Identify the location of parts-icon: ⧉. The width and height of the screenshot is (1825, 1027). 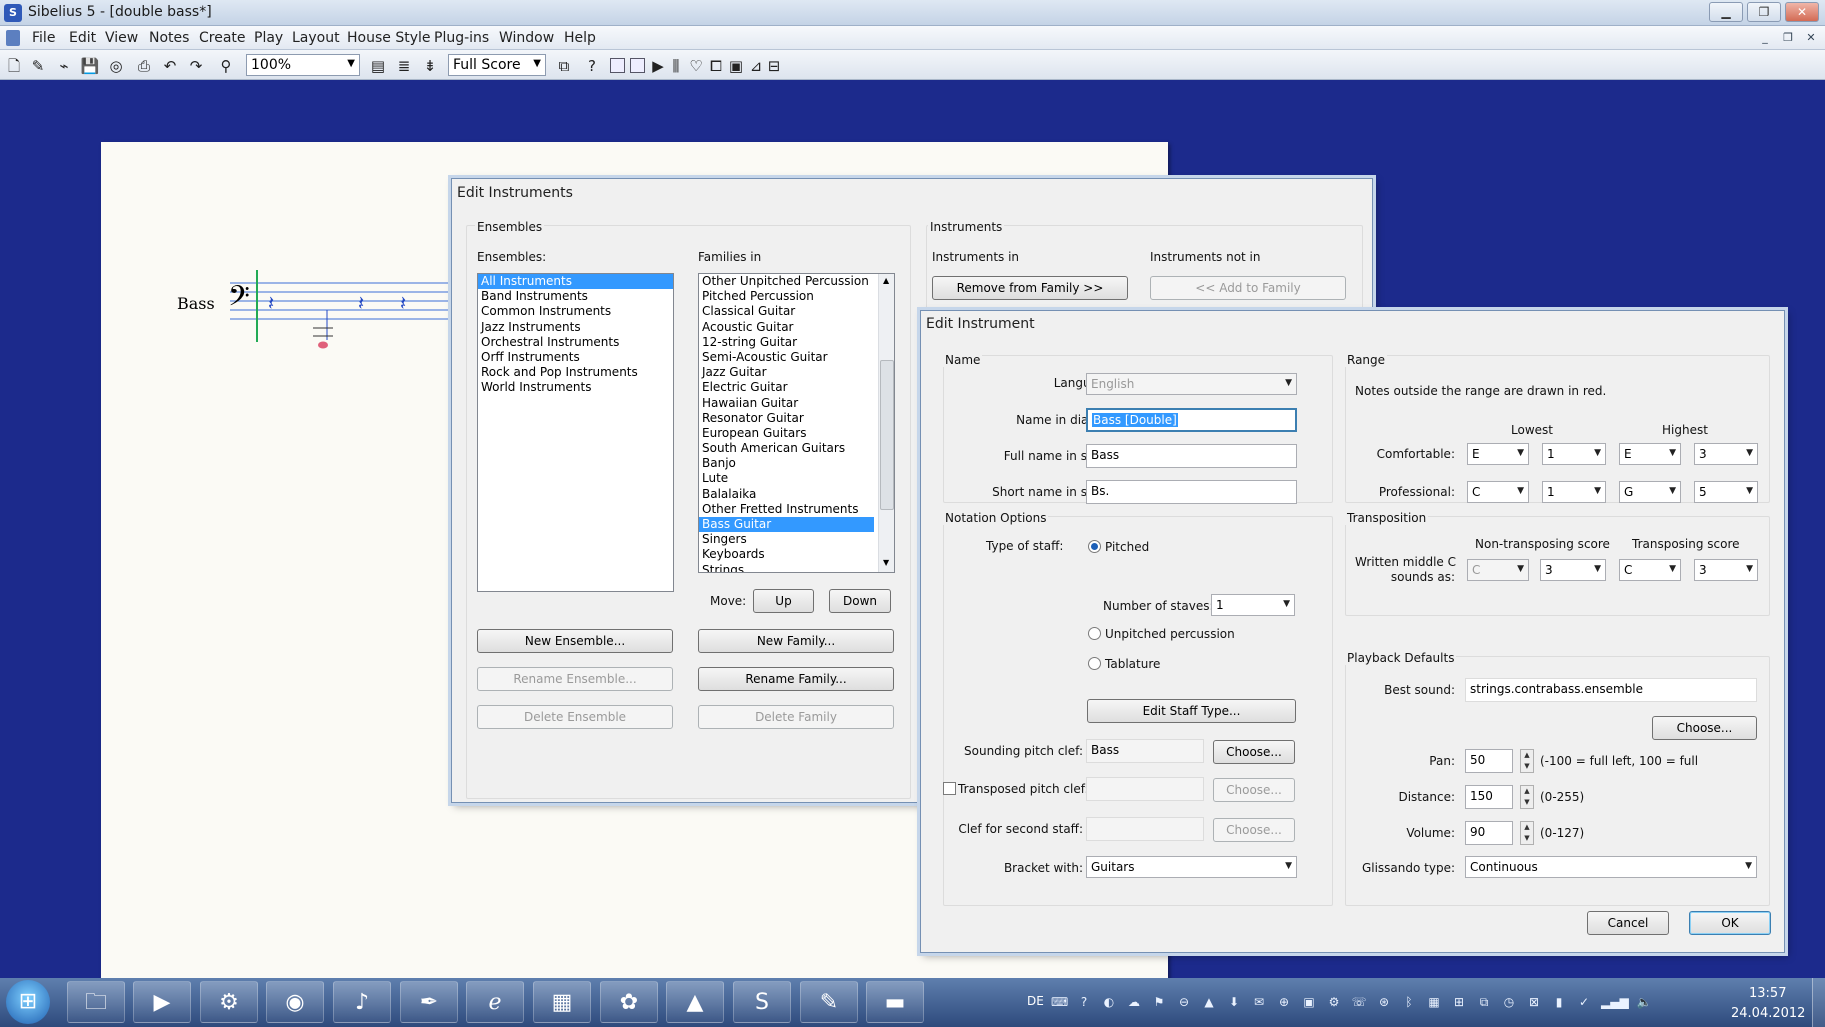
(564, 66).